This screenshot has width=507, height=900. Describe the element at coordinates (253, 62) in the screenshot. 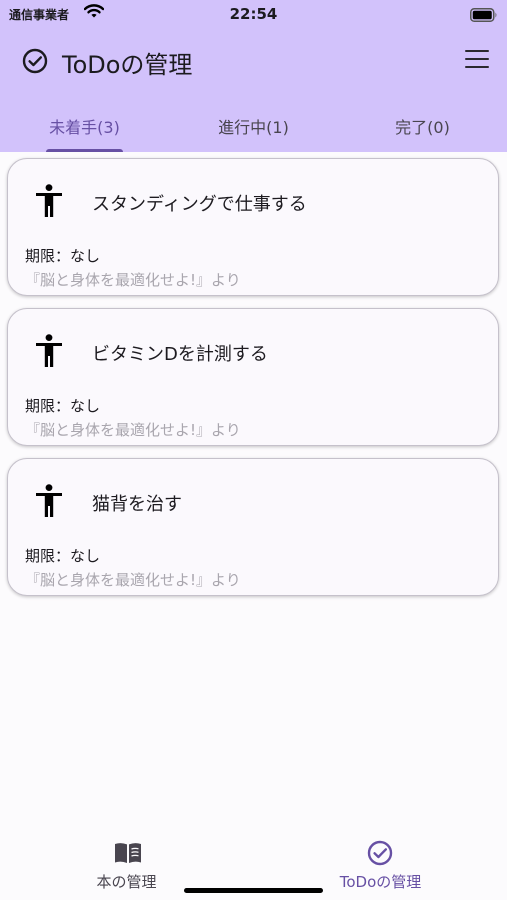

I see `app-bar: ToDoの管理` at that location.